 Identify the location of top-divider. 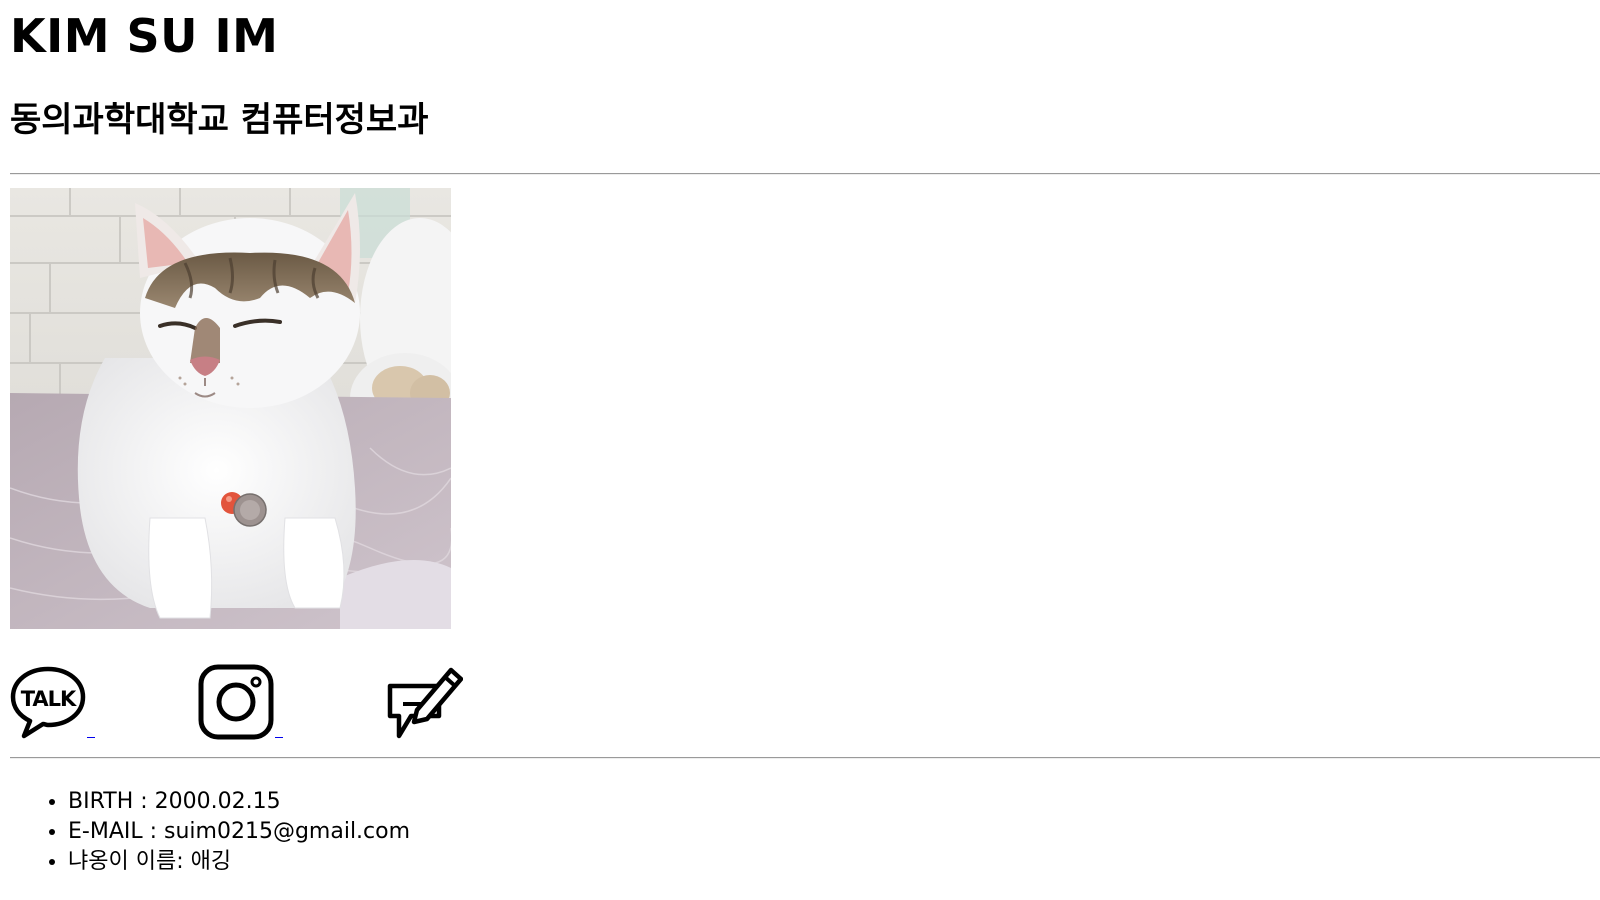
(805, 174).